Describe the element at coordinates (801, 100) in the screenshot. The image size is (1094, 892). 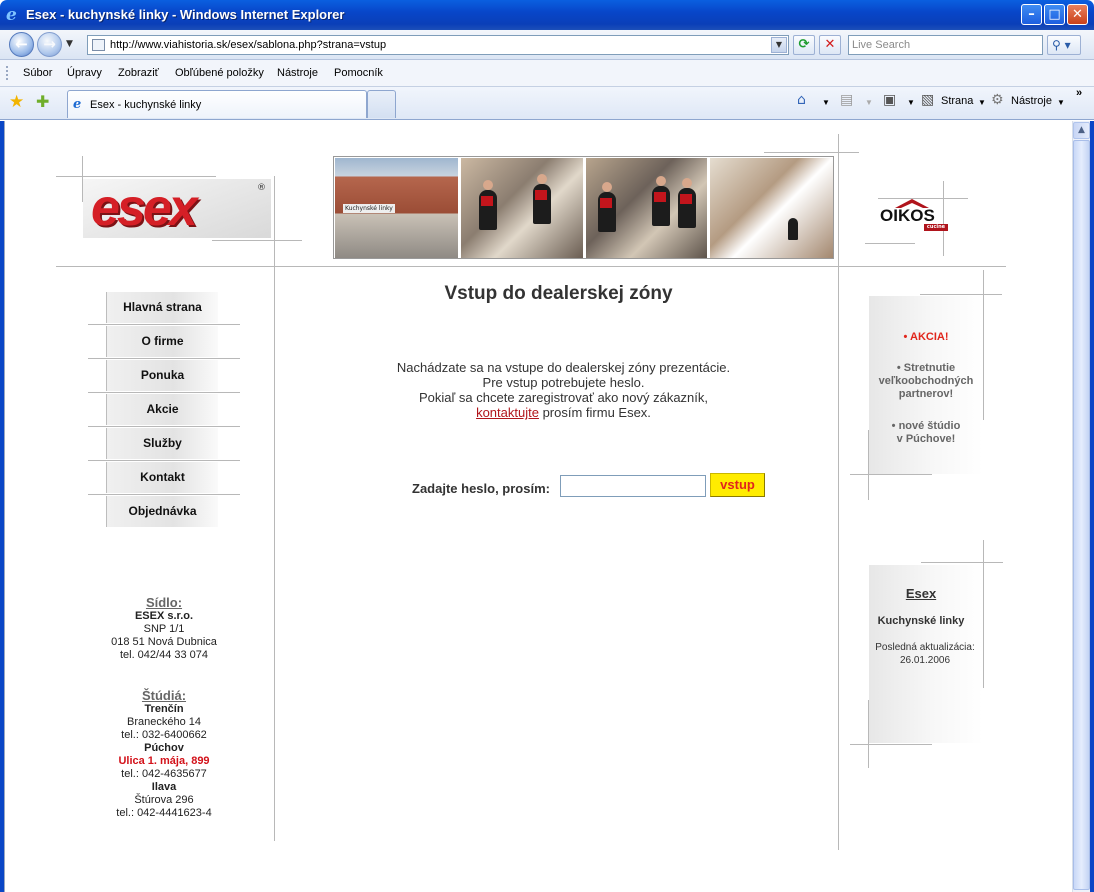
I see `home-icon: ⌂` at that location.